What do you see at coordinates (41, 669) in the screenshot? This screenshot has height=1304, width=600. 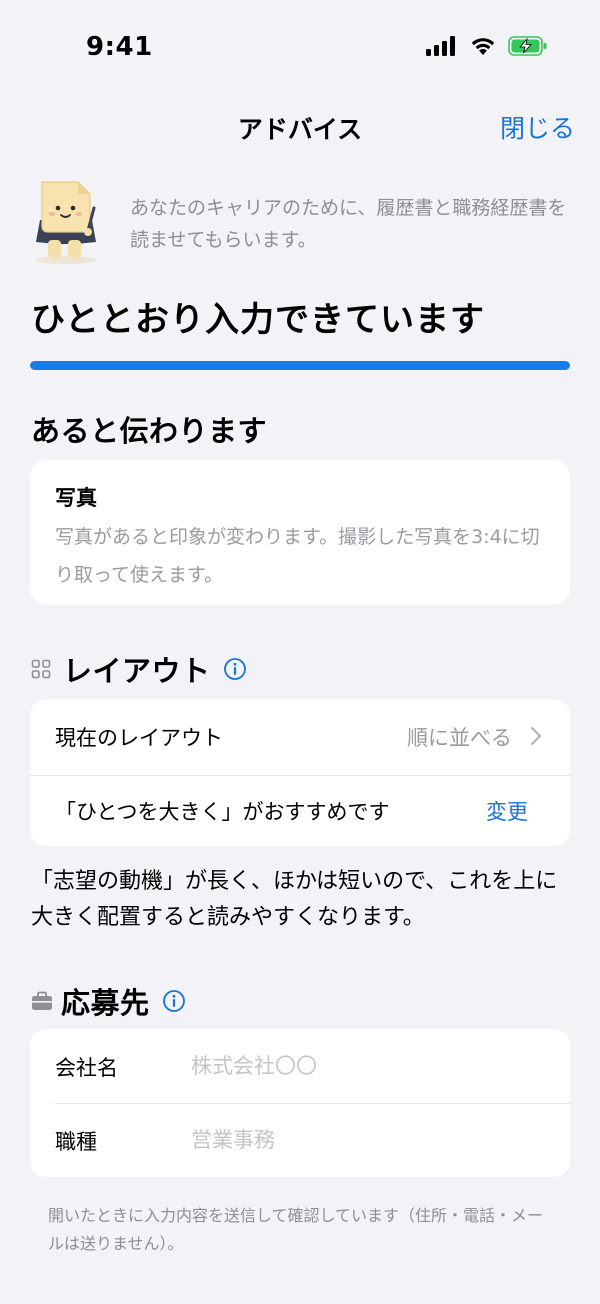 I see `grid-icon` at bounding box center [41, 669].